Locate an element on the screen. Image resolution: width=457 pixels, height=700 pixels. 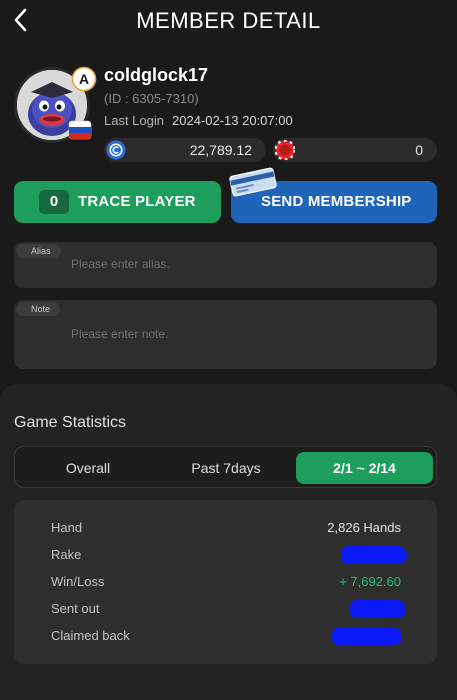
tab-overall: Overall is located at coordinates (88, 468).